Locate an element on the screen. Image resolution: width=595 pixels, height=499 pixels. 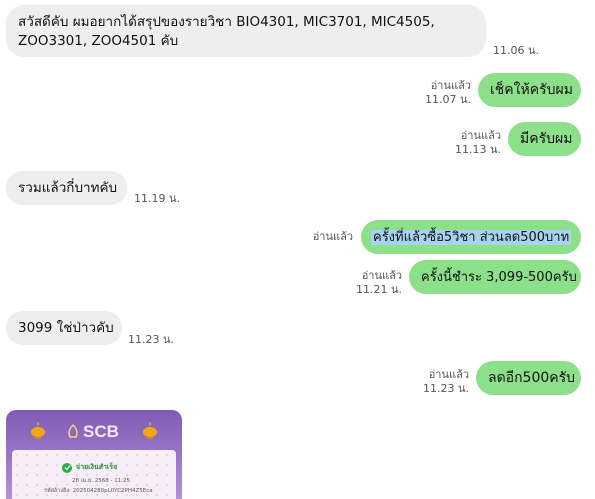
scb-emblem-icon is located at coordinates (73, 431).